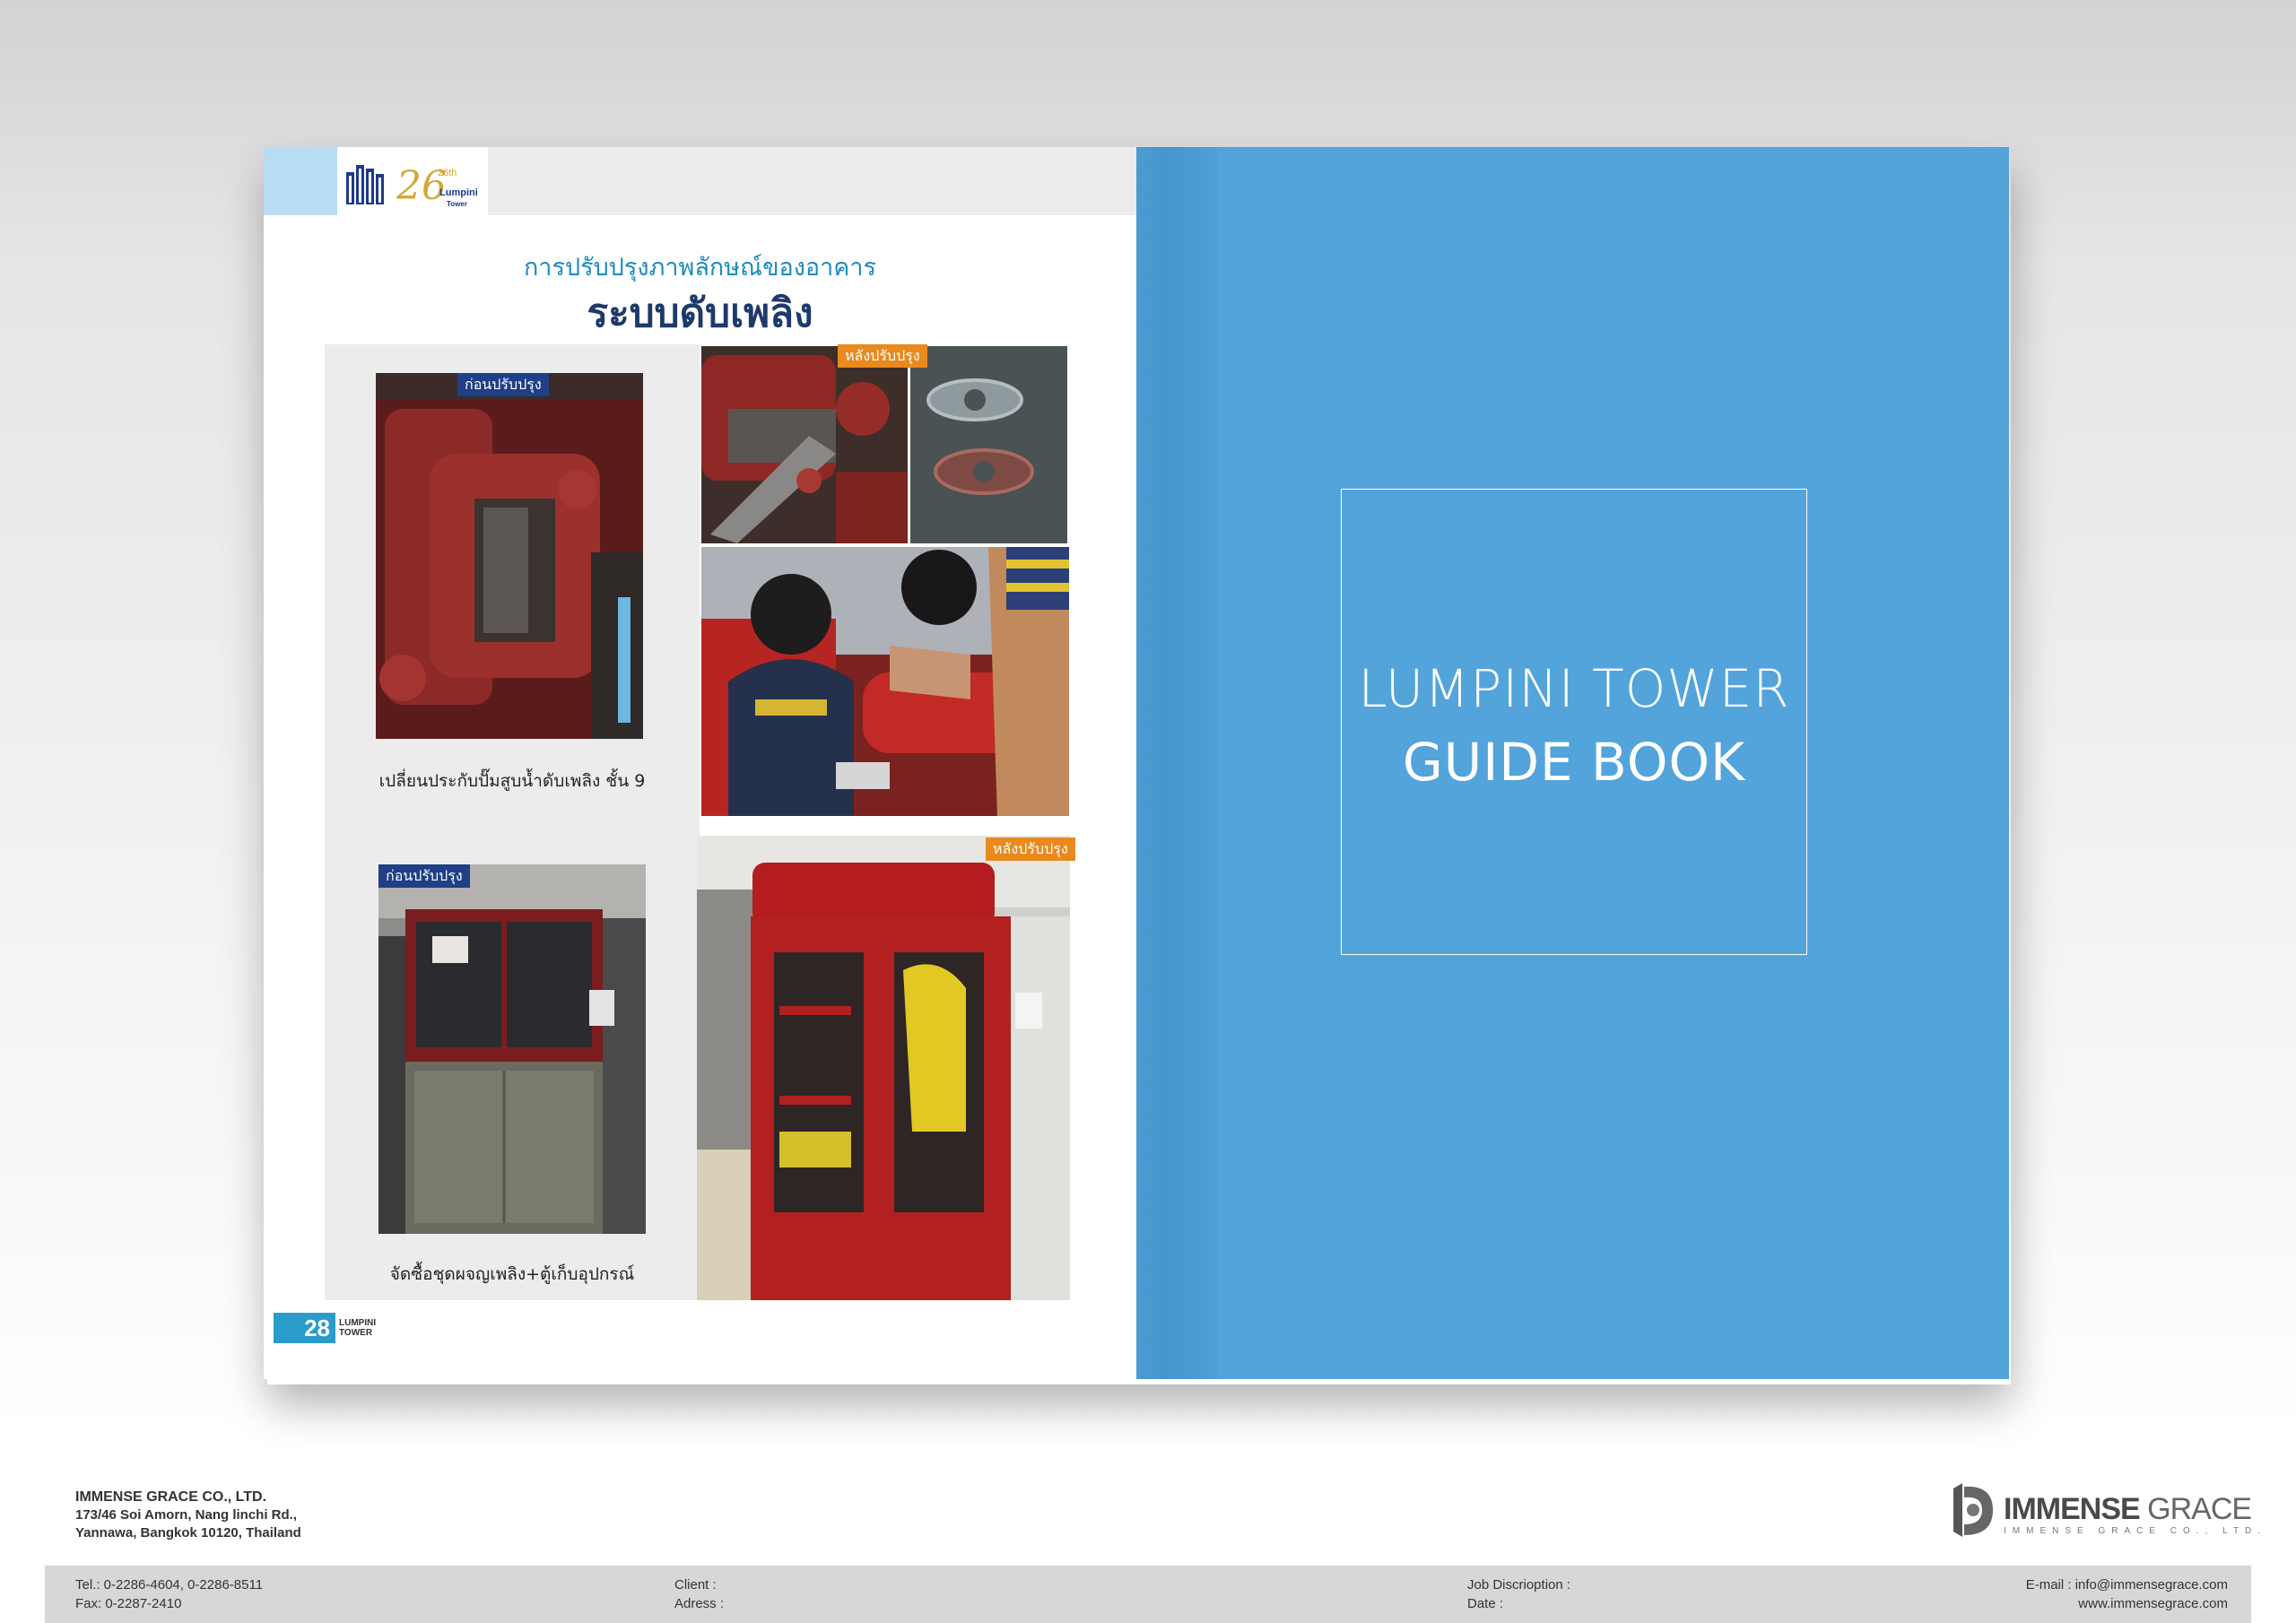 This screenshot has width=2296, height=1623. I want to click on footer-client: Client :, so click(695, 1585).